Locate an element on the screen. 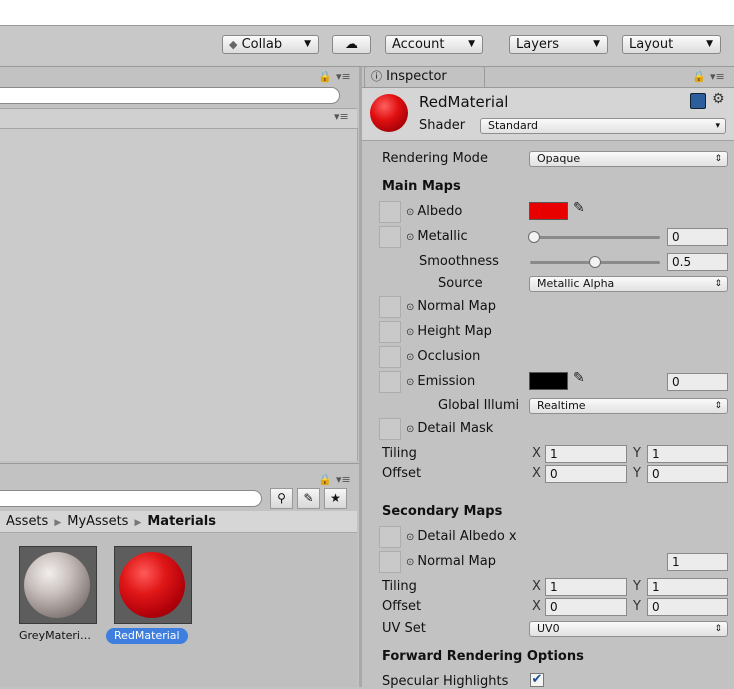  tiling-x-field: 1 is located at coordinates (586, 454).